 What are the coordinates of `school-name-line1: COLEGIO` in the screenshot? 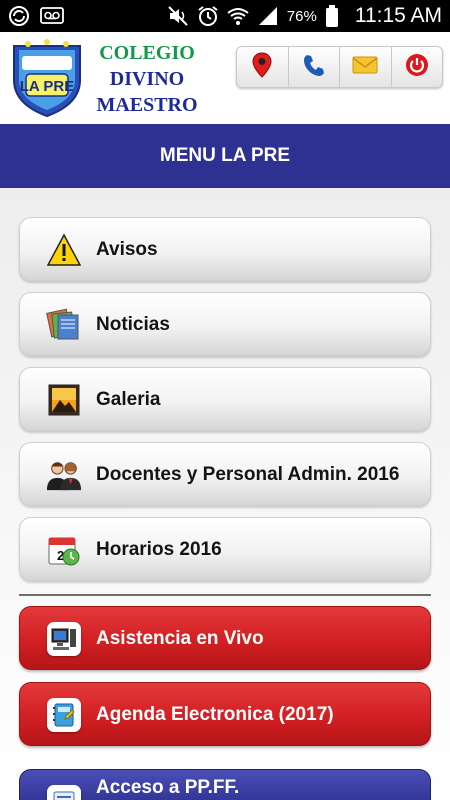 It's located at (147, 53).